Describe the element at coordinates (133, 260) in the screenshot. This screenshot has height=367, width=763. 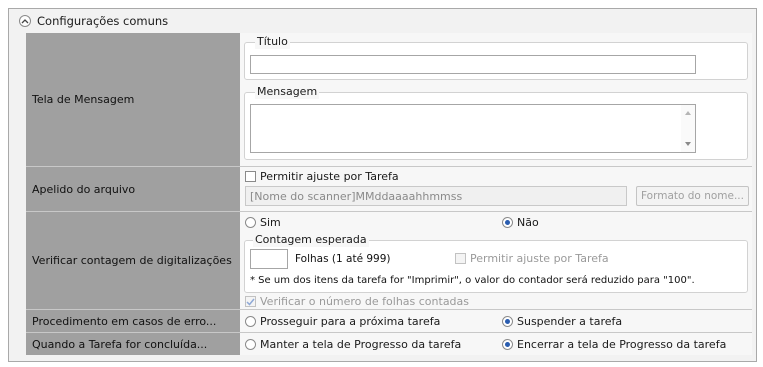
I see `scan-count-label: Verificar contagem de digitalizações` at that location.